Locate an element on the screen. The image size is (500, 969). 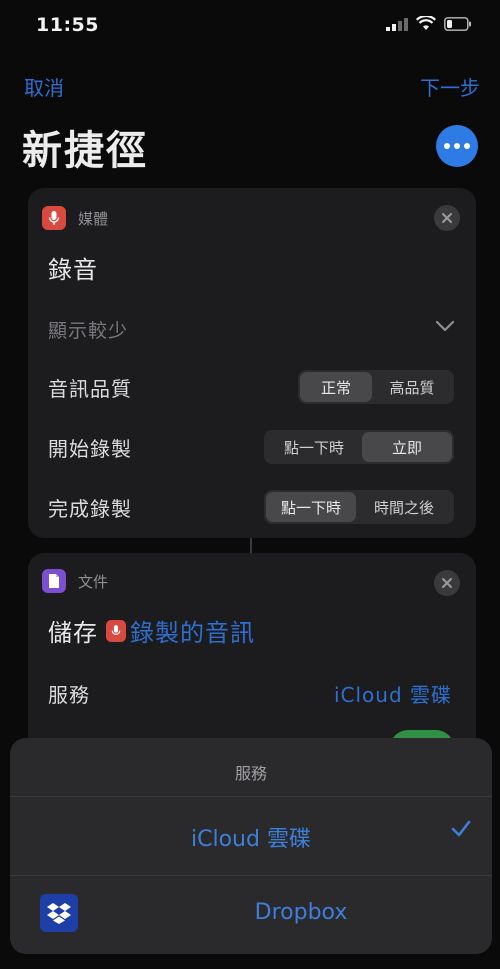
document-icon is located at coordinates (54, 581).